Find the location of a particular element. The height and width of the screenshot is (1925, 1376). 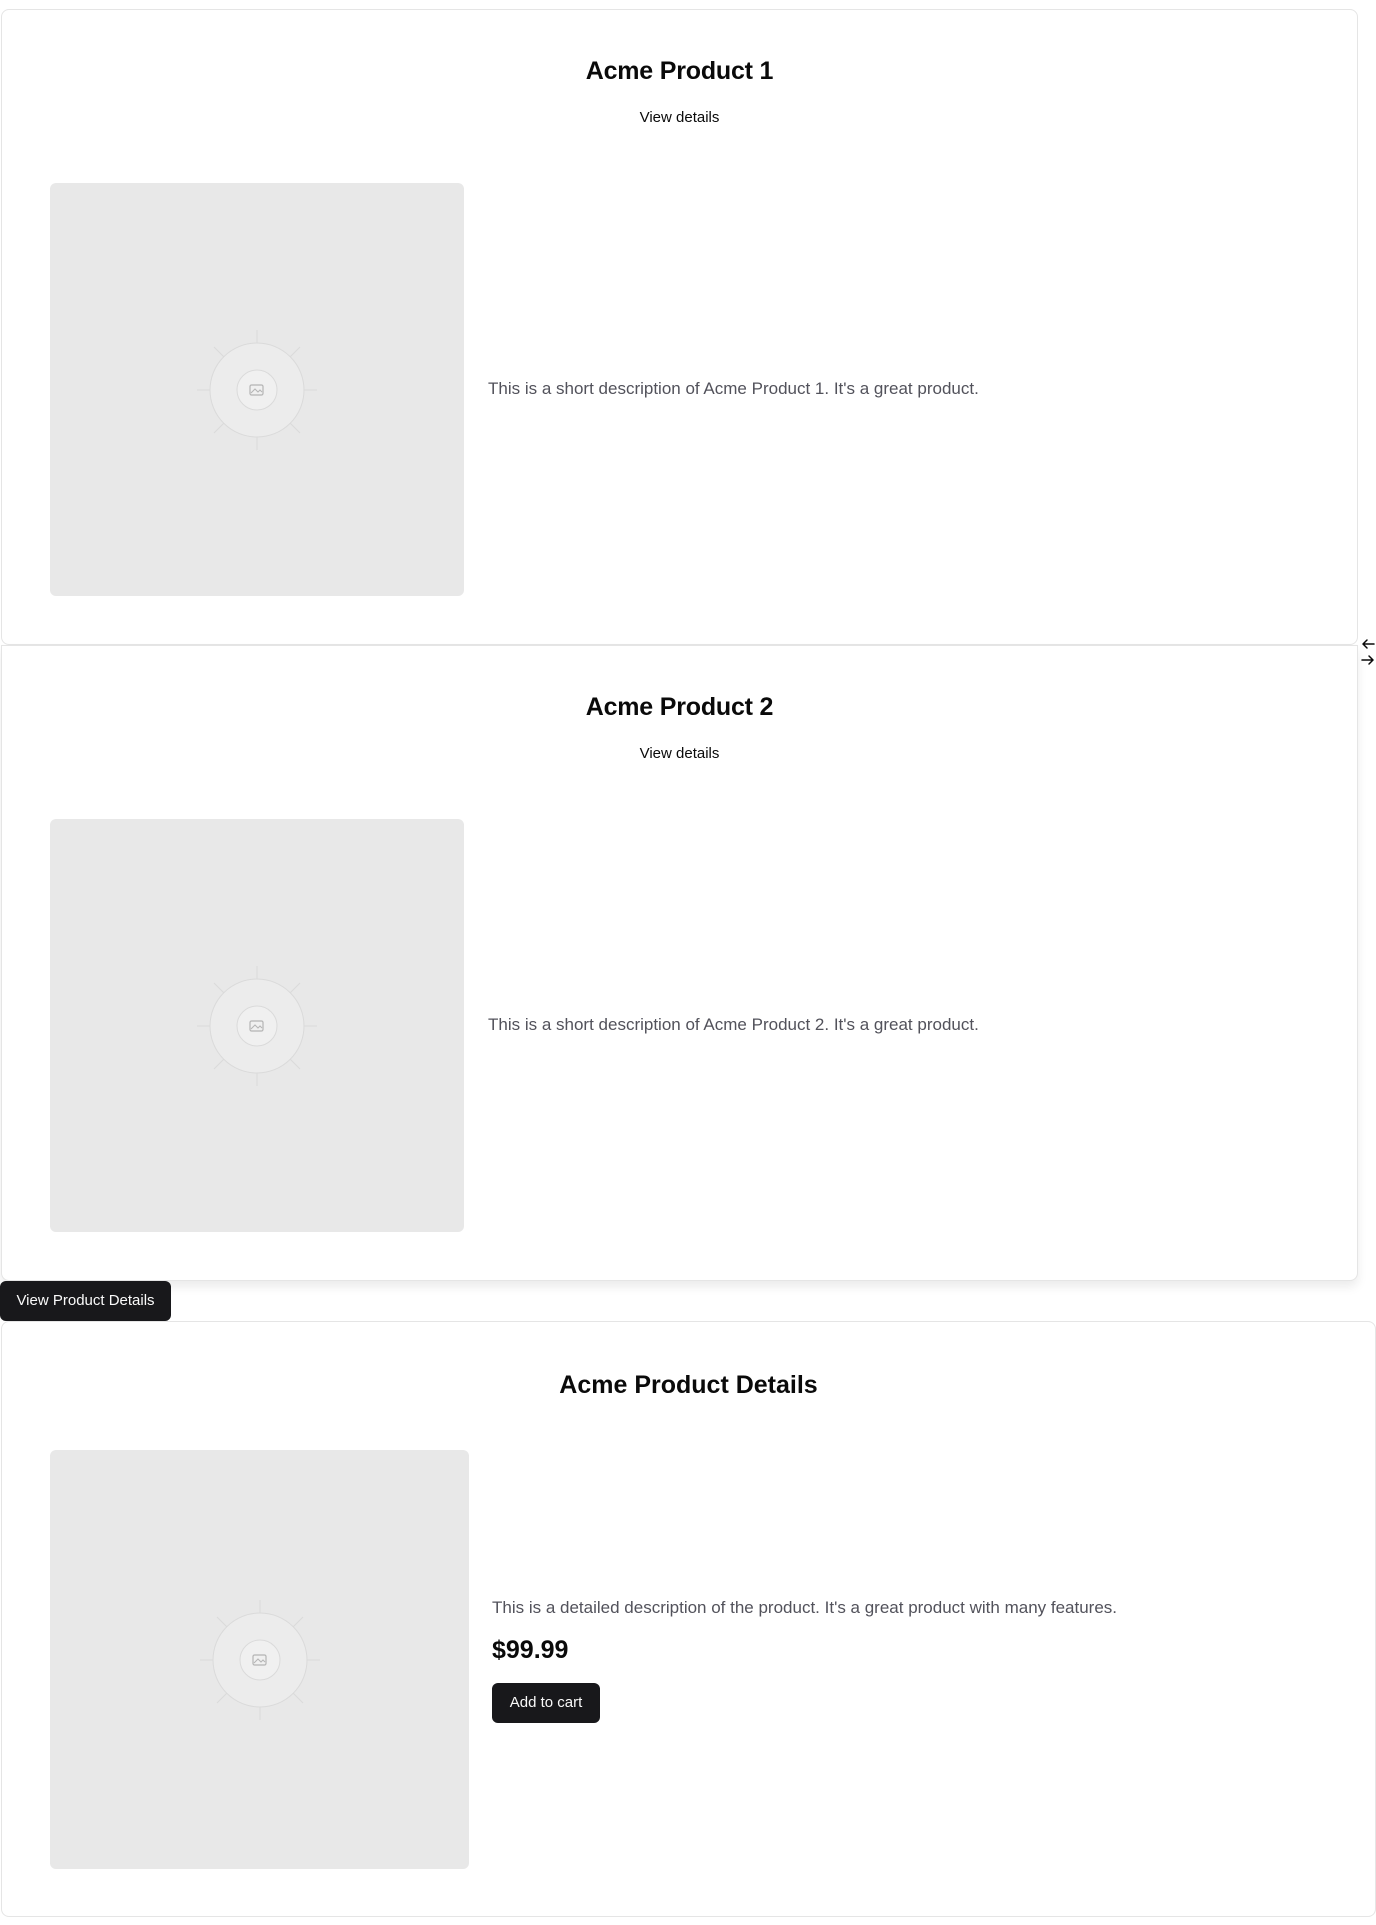

view-product-details-button: View Product Details is located at coordinates (85, 1301).